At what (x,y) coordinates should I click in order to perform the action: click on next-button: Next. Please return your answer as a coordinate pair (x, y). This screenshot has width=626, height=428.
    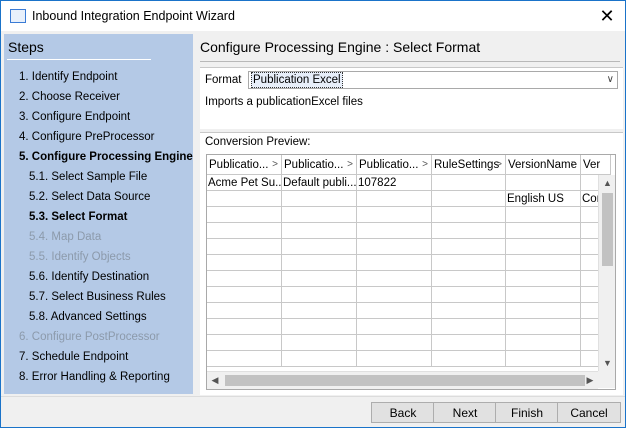
    Looking at the image, I should click on (465, 412).